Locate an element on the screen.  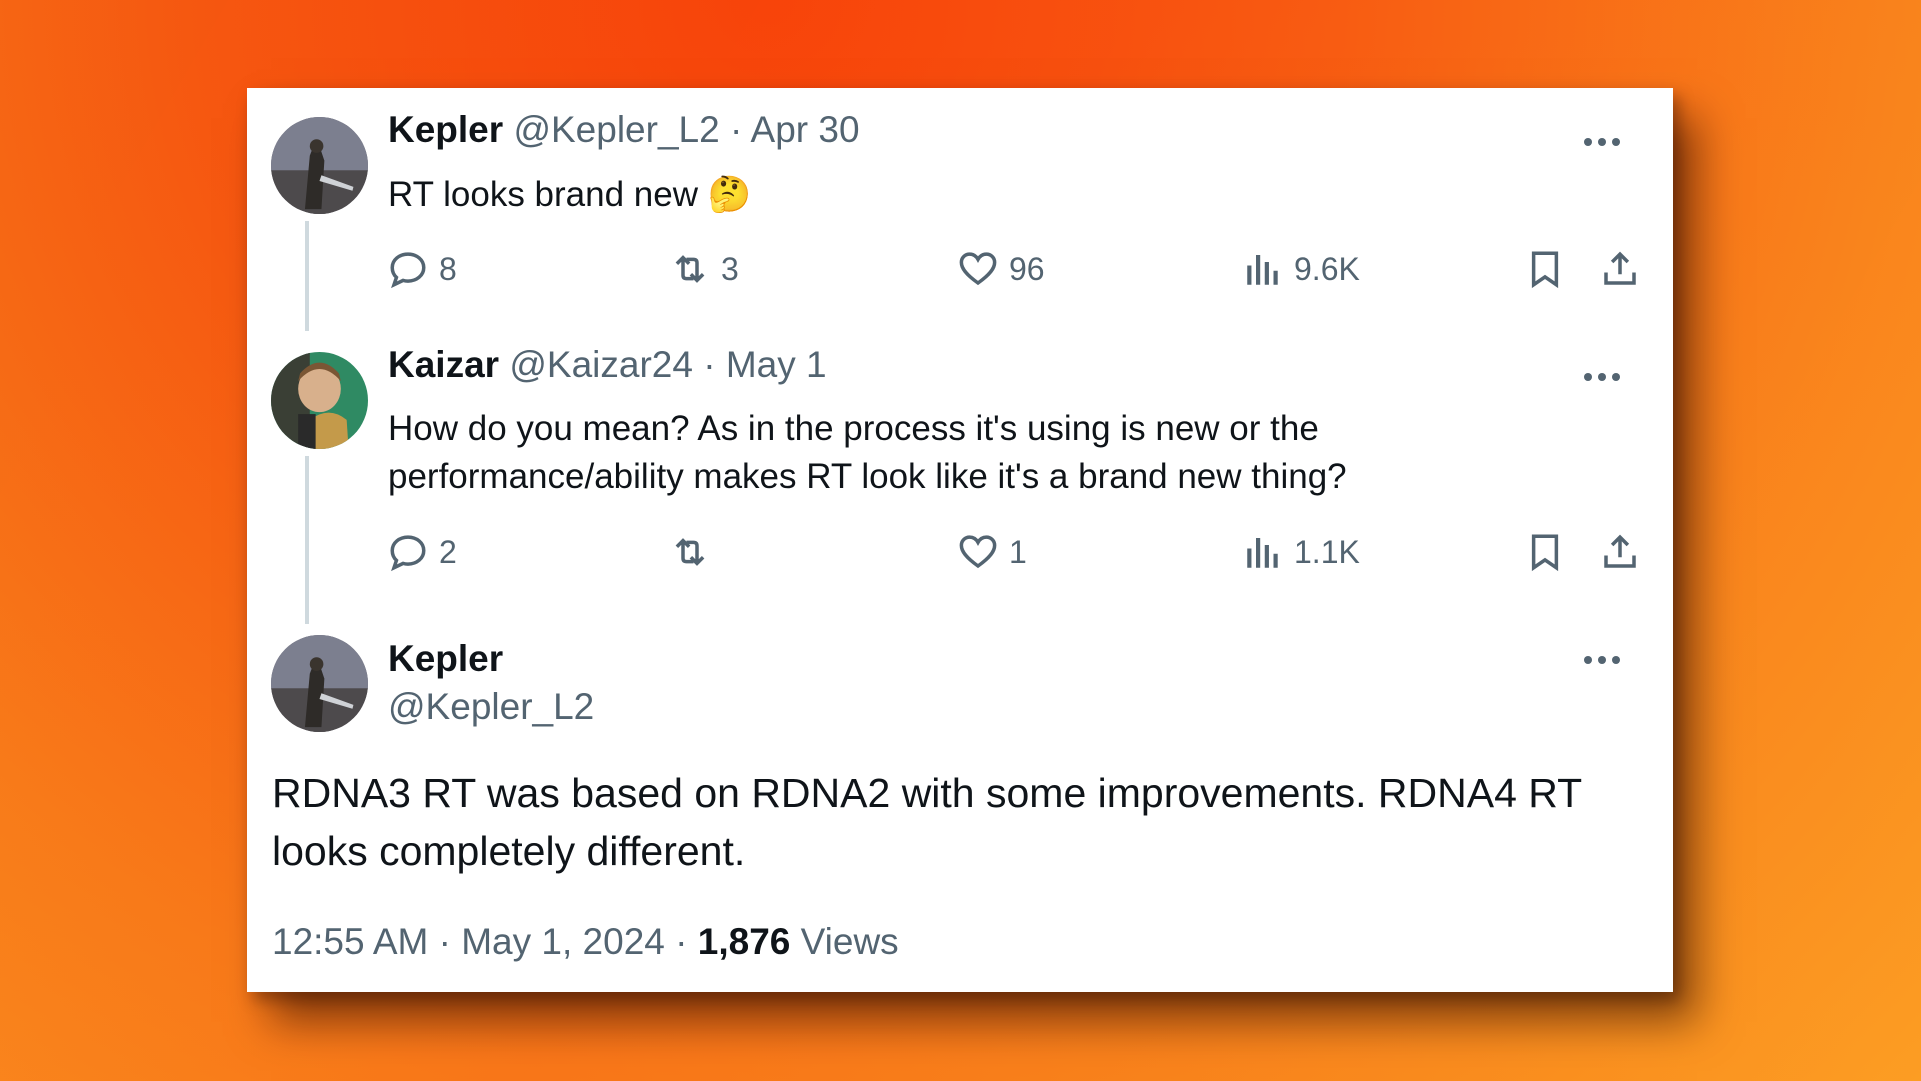
views-count: 9.6K is located at coordinates (1327, 268).